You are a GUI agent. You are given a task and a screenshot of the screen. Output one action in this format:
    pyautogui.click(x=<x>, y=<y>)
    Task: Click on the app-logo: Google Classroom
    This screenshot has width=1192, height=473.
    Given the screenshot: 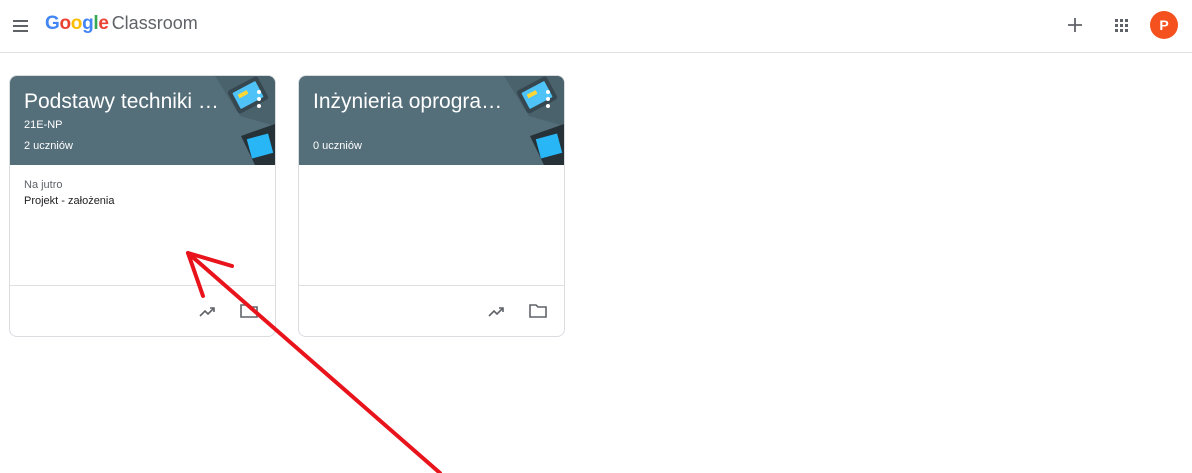 What is the action you would take?
    pyautogui.click(x=121, y=26)
    